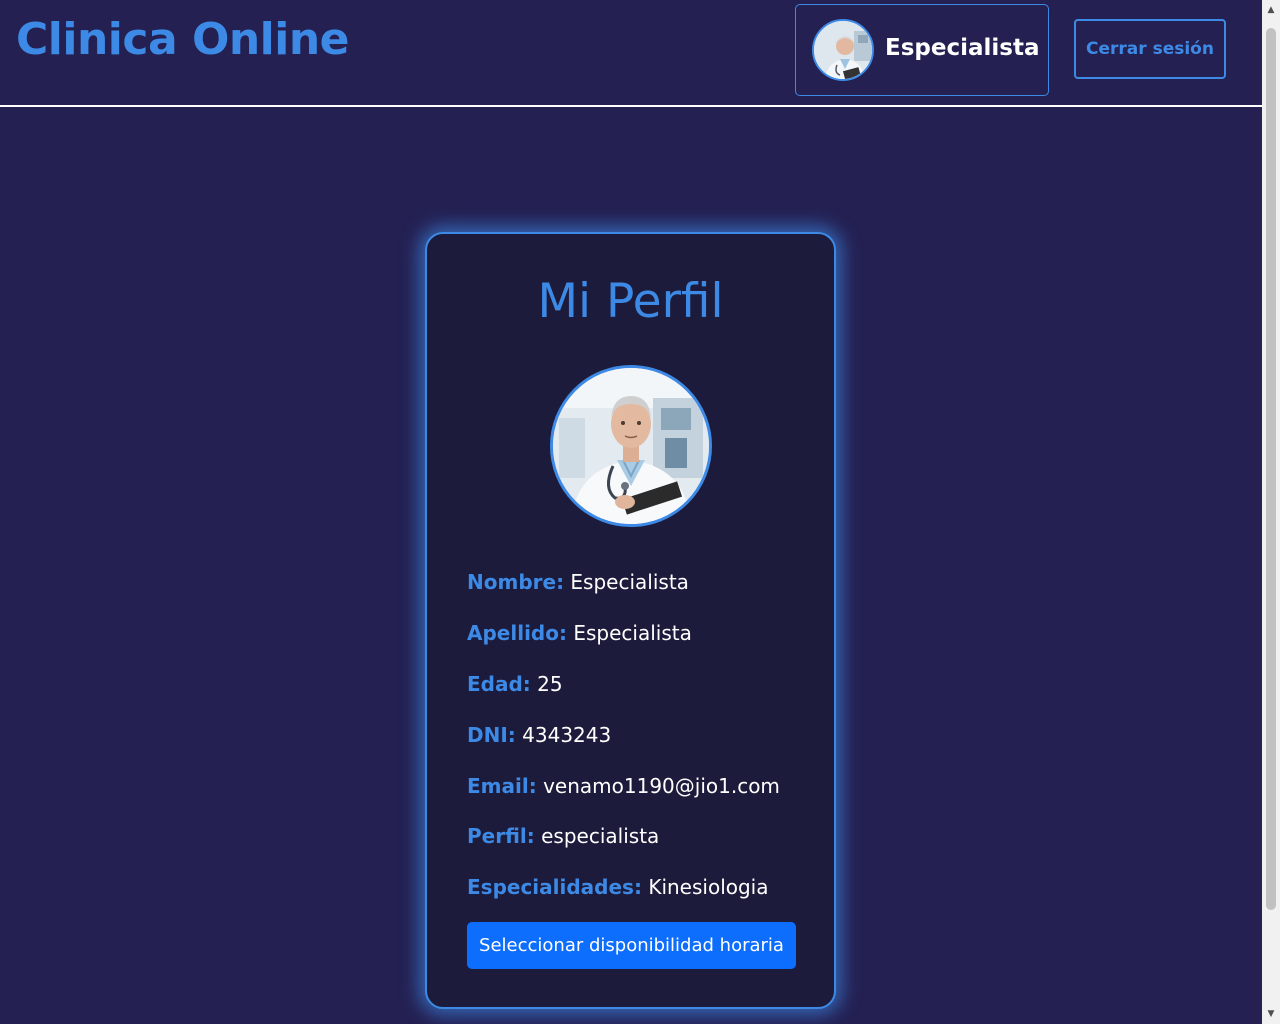  I want to click on field-label: Perfil:, so click(501, 836).